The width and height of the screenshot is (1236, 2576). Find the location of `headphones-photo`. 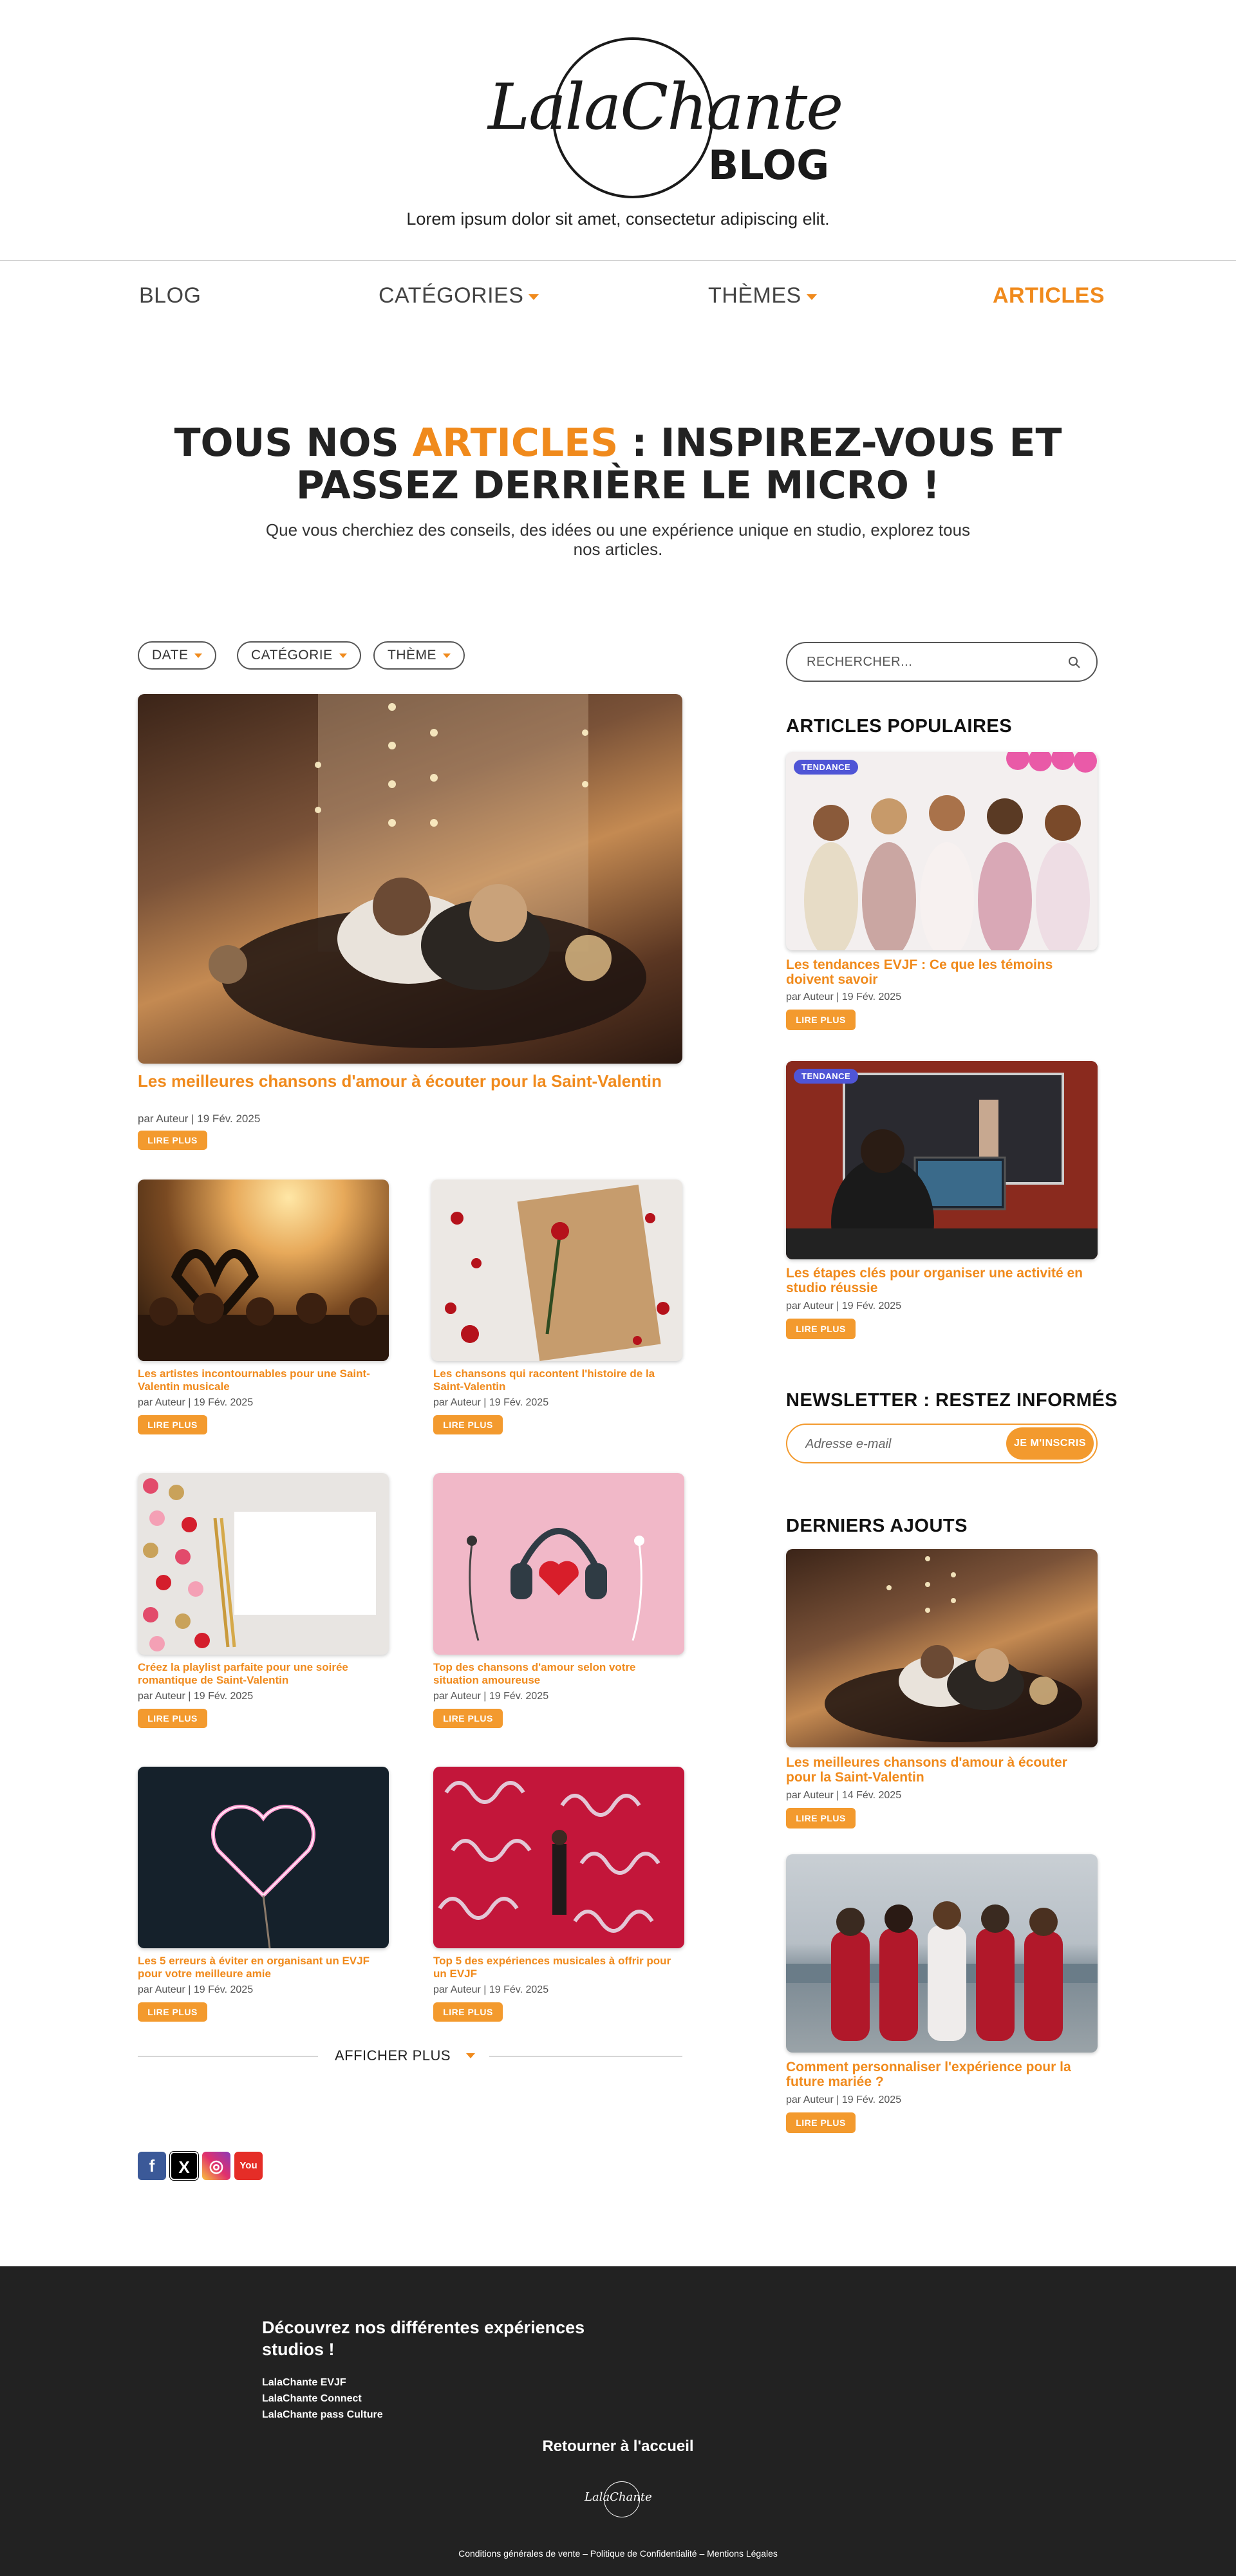

headphones-photo is located at coordinates (555, 1584).